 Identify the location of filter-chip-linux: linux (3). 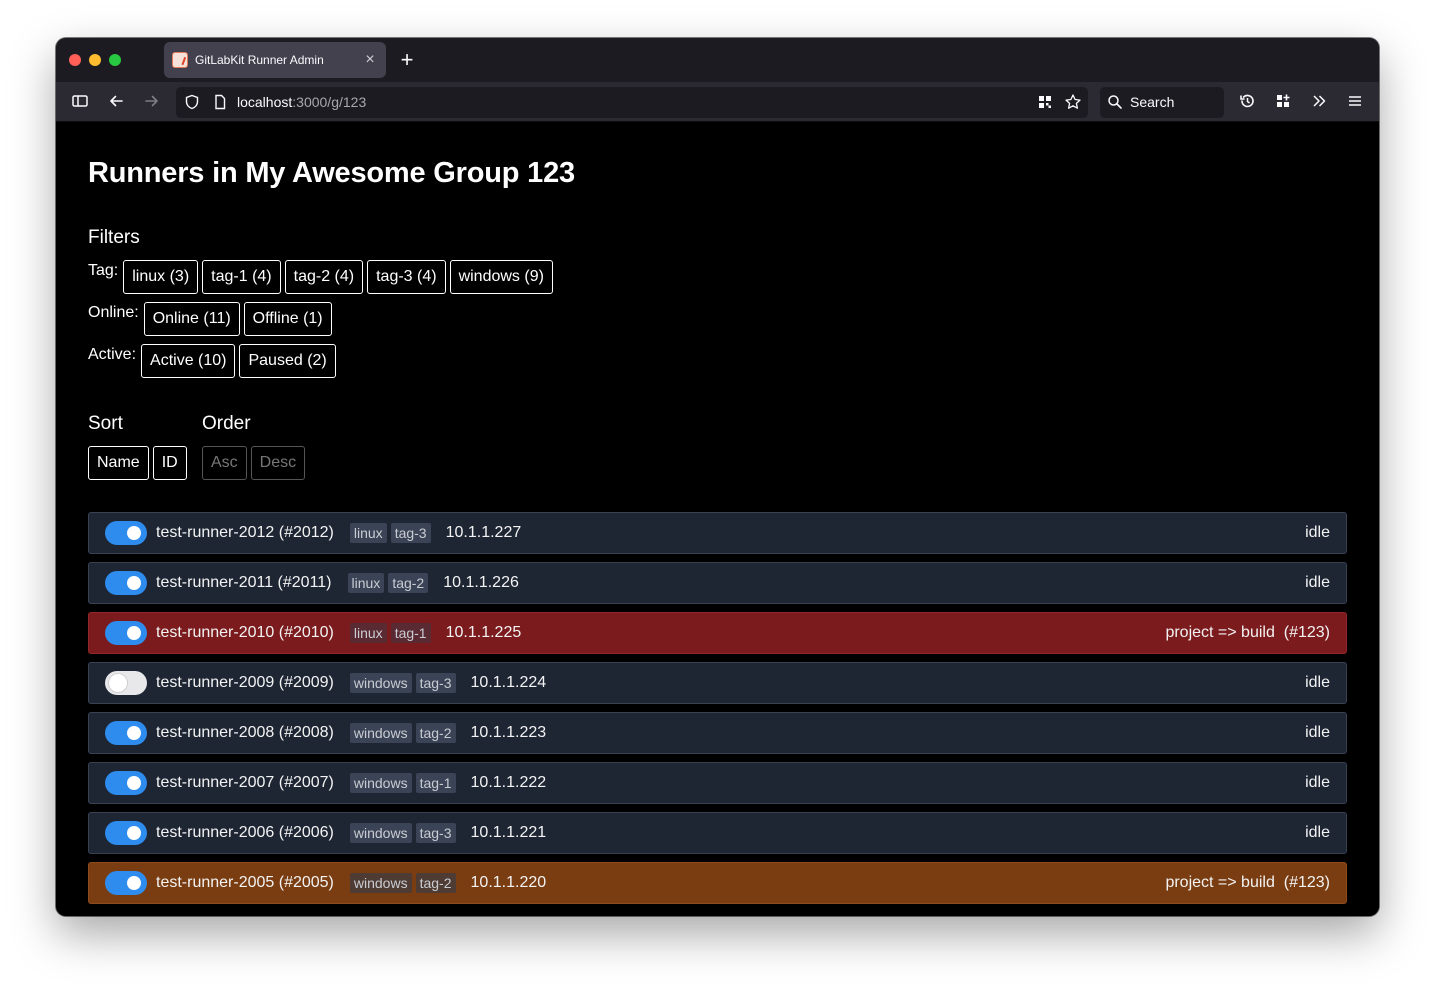
(161, 277).